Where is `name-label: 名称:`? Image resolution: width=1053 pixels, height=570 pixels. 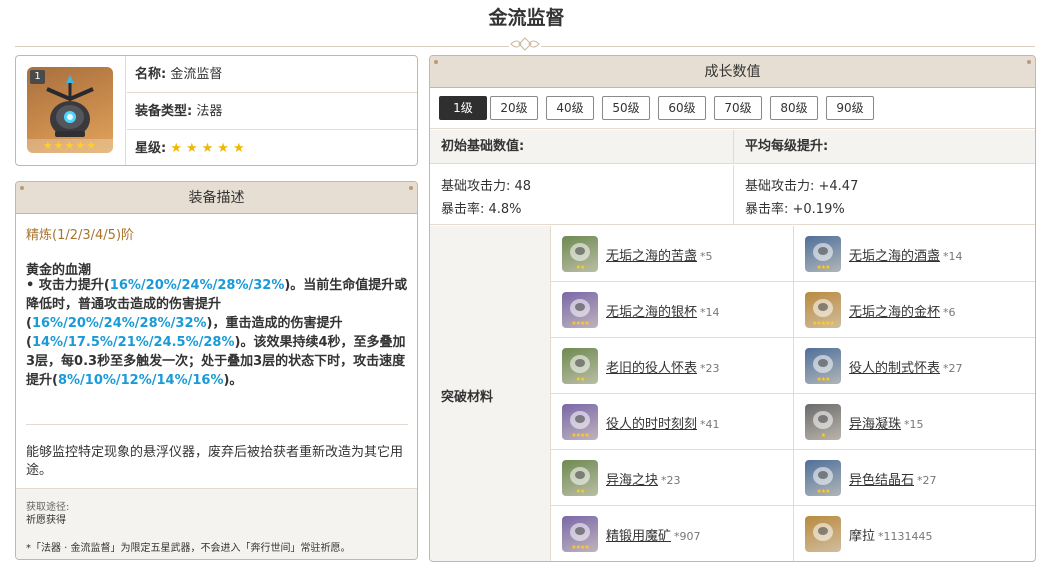
name-label: 名称: is located at coordinates (151, 74).